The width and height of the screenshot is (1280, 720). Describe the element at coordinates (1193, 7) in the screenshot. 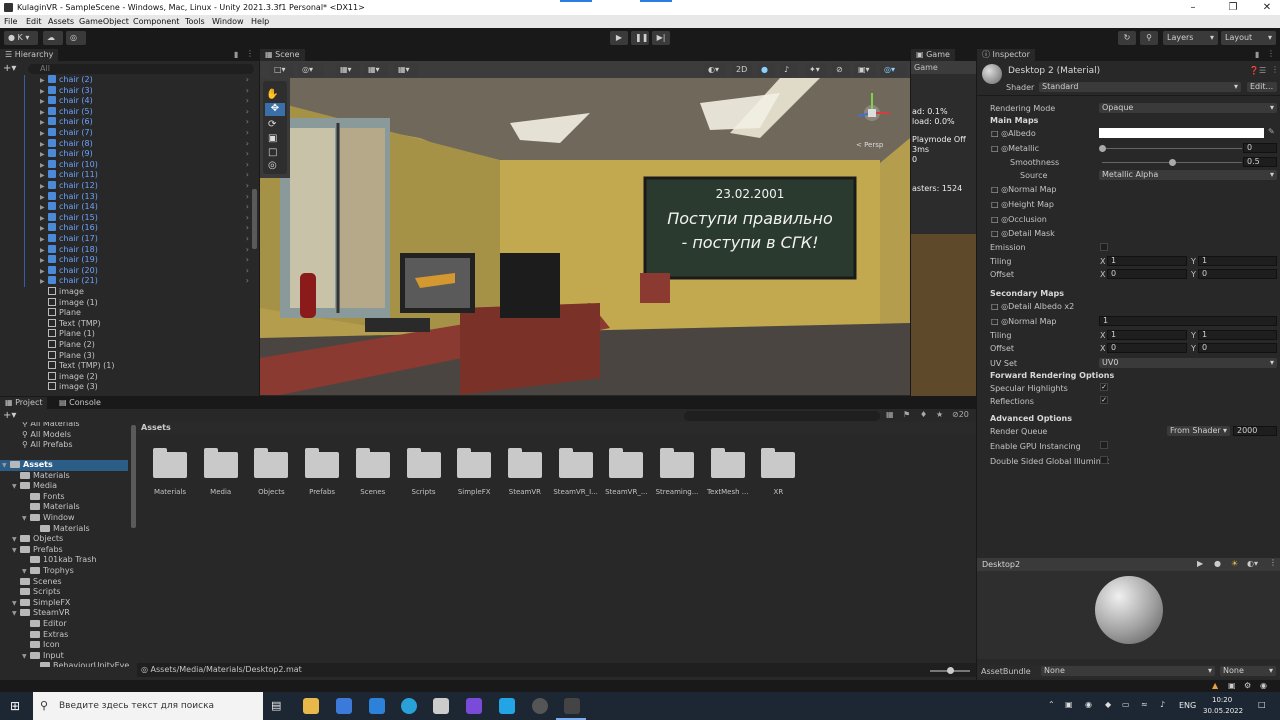

I see `minimize-button: –` at that location.